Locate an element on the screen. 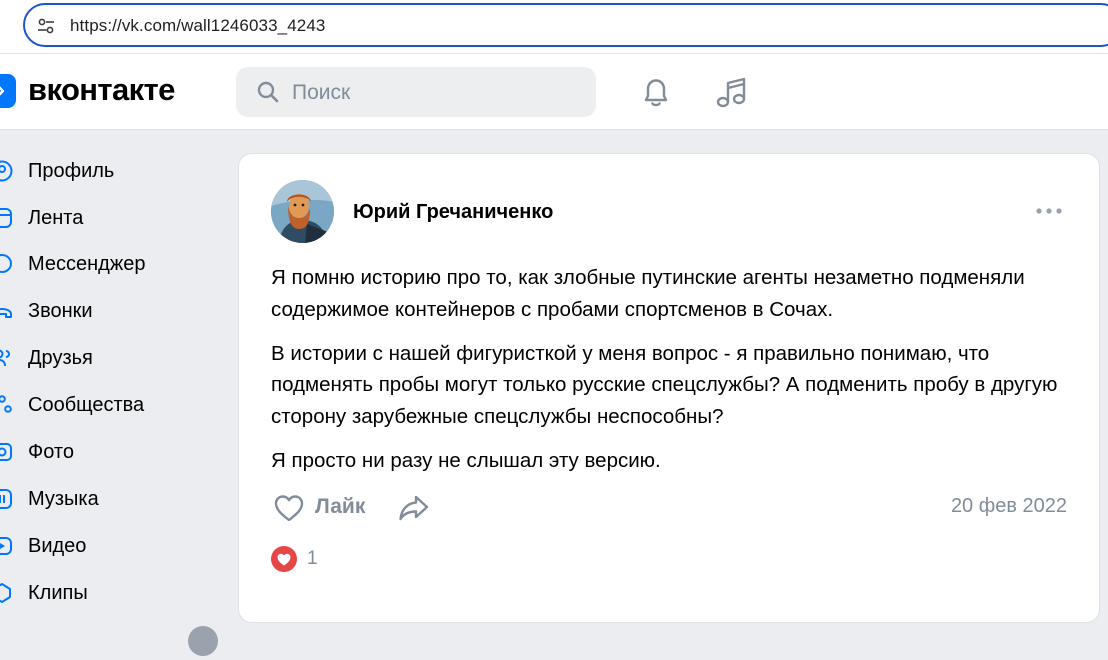  clips-icon is located at coordinates (5, 593).